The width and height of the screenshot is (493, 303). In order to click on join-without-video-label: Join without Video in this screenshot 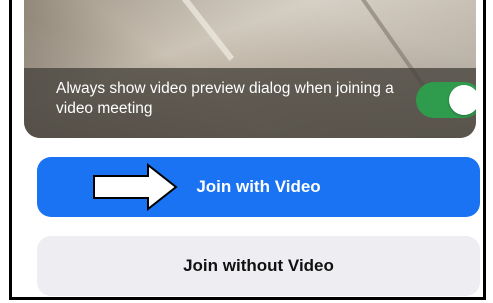, I will do `click(258, 265)`.